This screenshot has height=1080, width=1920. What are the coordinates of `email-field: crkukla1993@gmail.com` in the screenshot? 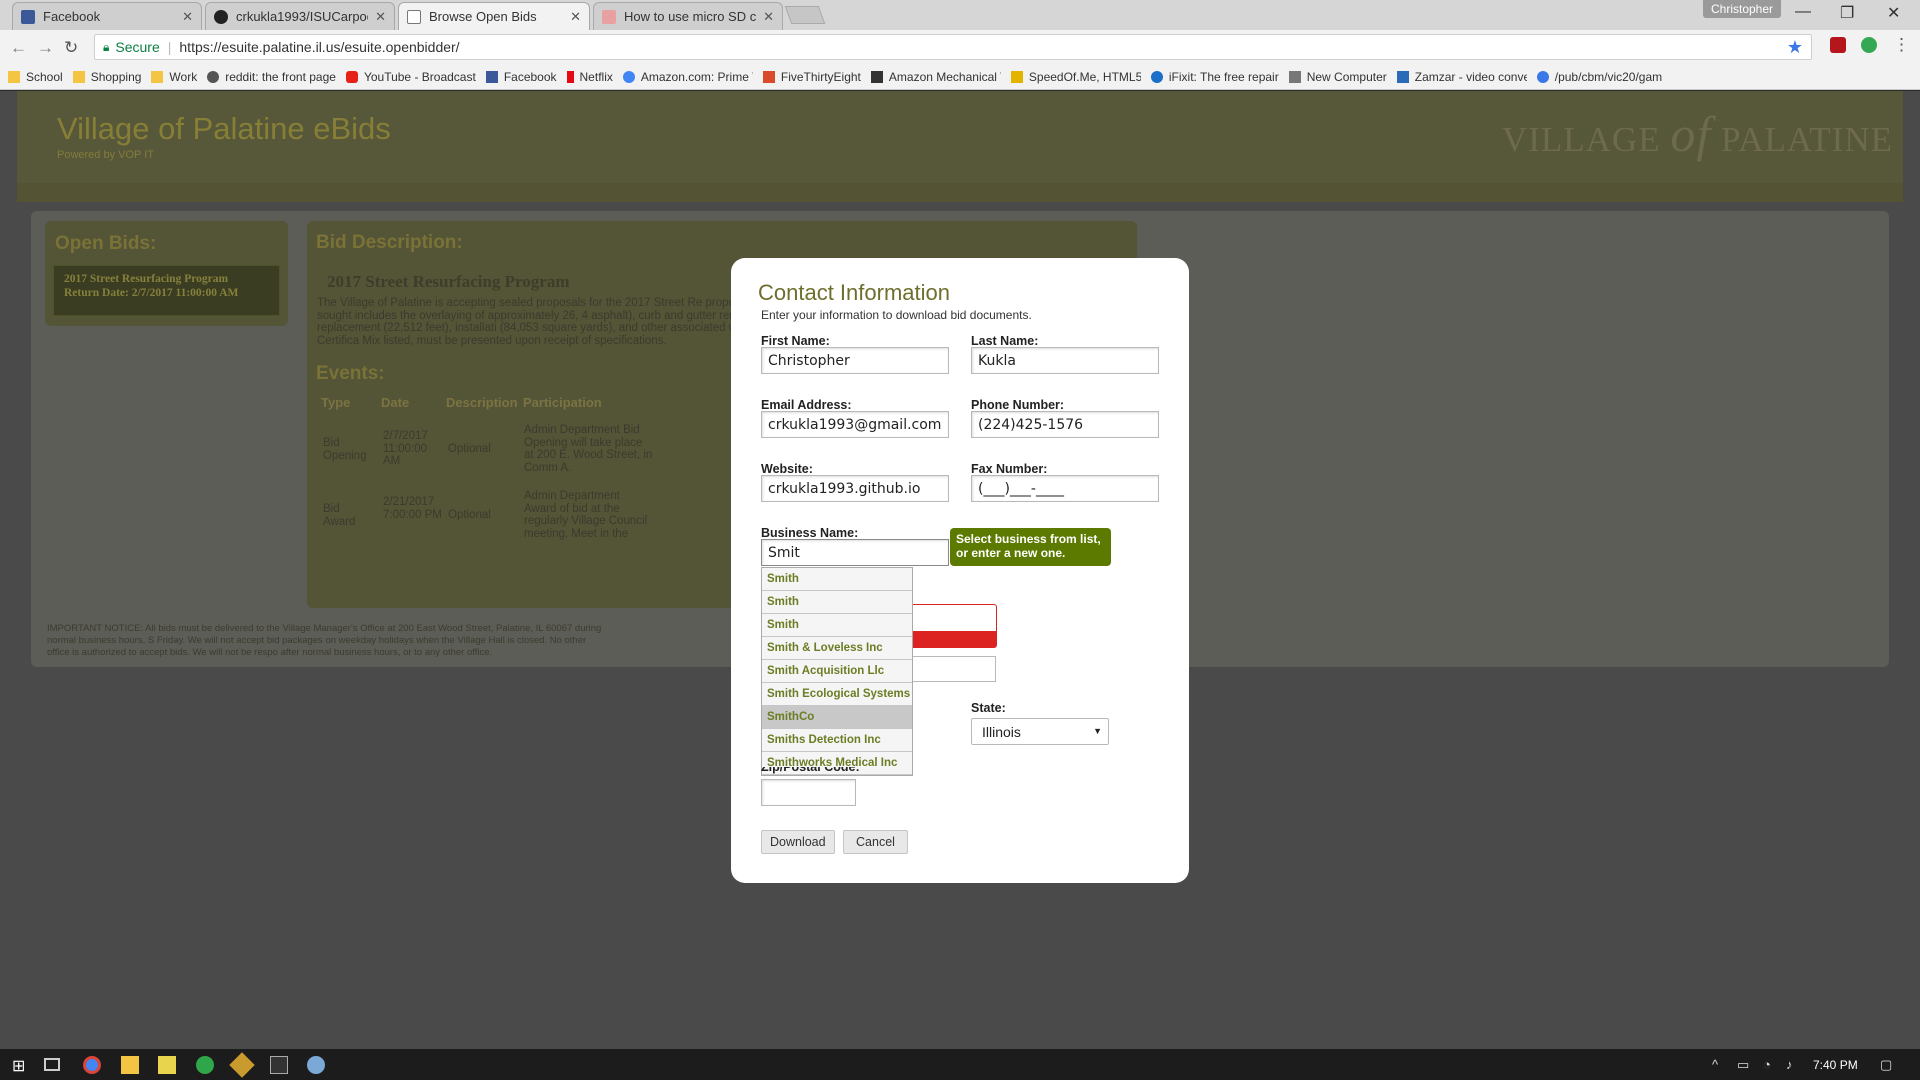 It's located at (855, 424).